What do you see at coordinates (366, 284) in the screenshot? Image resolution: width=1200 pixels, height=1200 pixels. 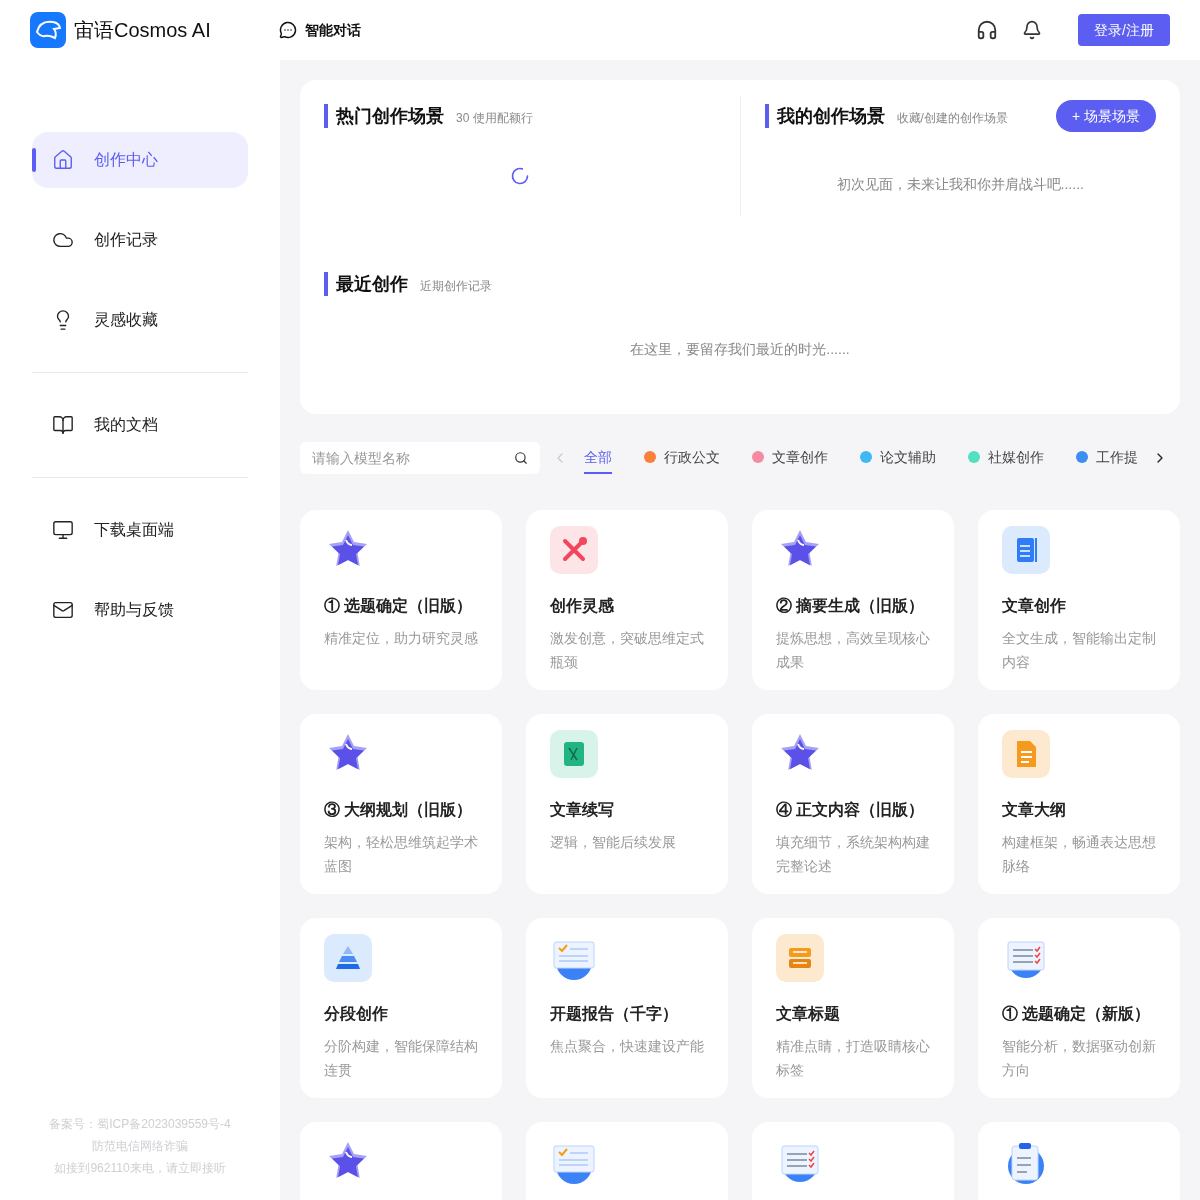 I see `section-title: 最近创作` at bounding box center [366, 284].